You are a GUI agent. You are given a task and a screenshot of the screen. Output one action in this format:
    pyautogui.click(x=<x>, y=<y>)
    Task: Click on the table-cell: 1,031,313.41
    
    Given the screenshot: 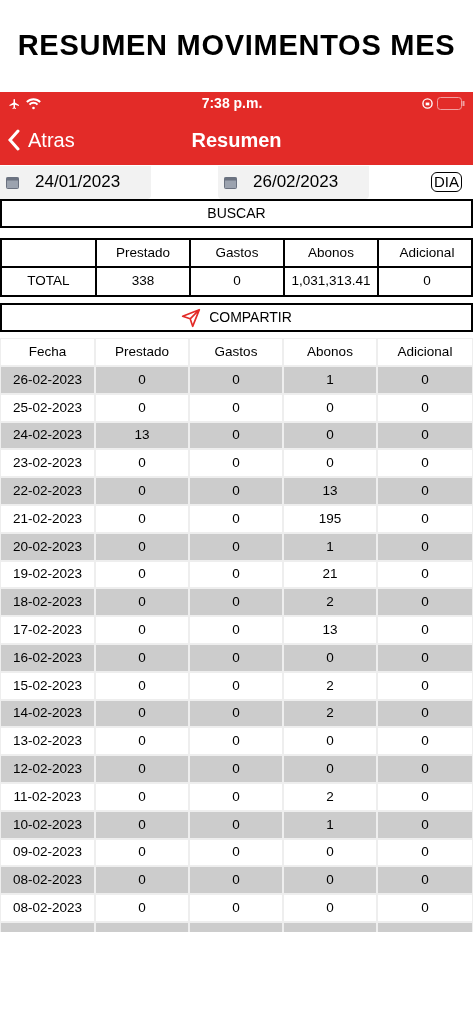 What is the action you would take?
    pyautogui.click(x=332, y=281)
    